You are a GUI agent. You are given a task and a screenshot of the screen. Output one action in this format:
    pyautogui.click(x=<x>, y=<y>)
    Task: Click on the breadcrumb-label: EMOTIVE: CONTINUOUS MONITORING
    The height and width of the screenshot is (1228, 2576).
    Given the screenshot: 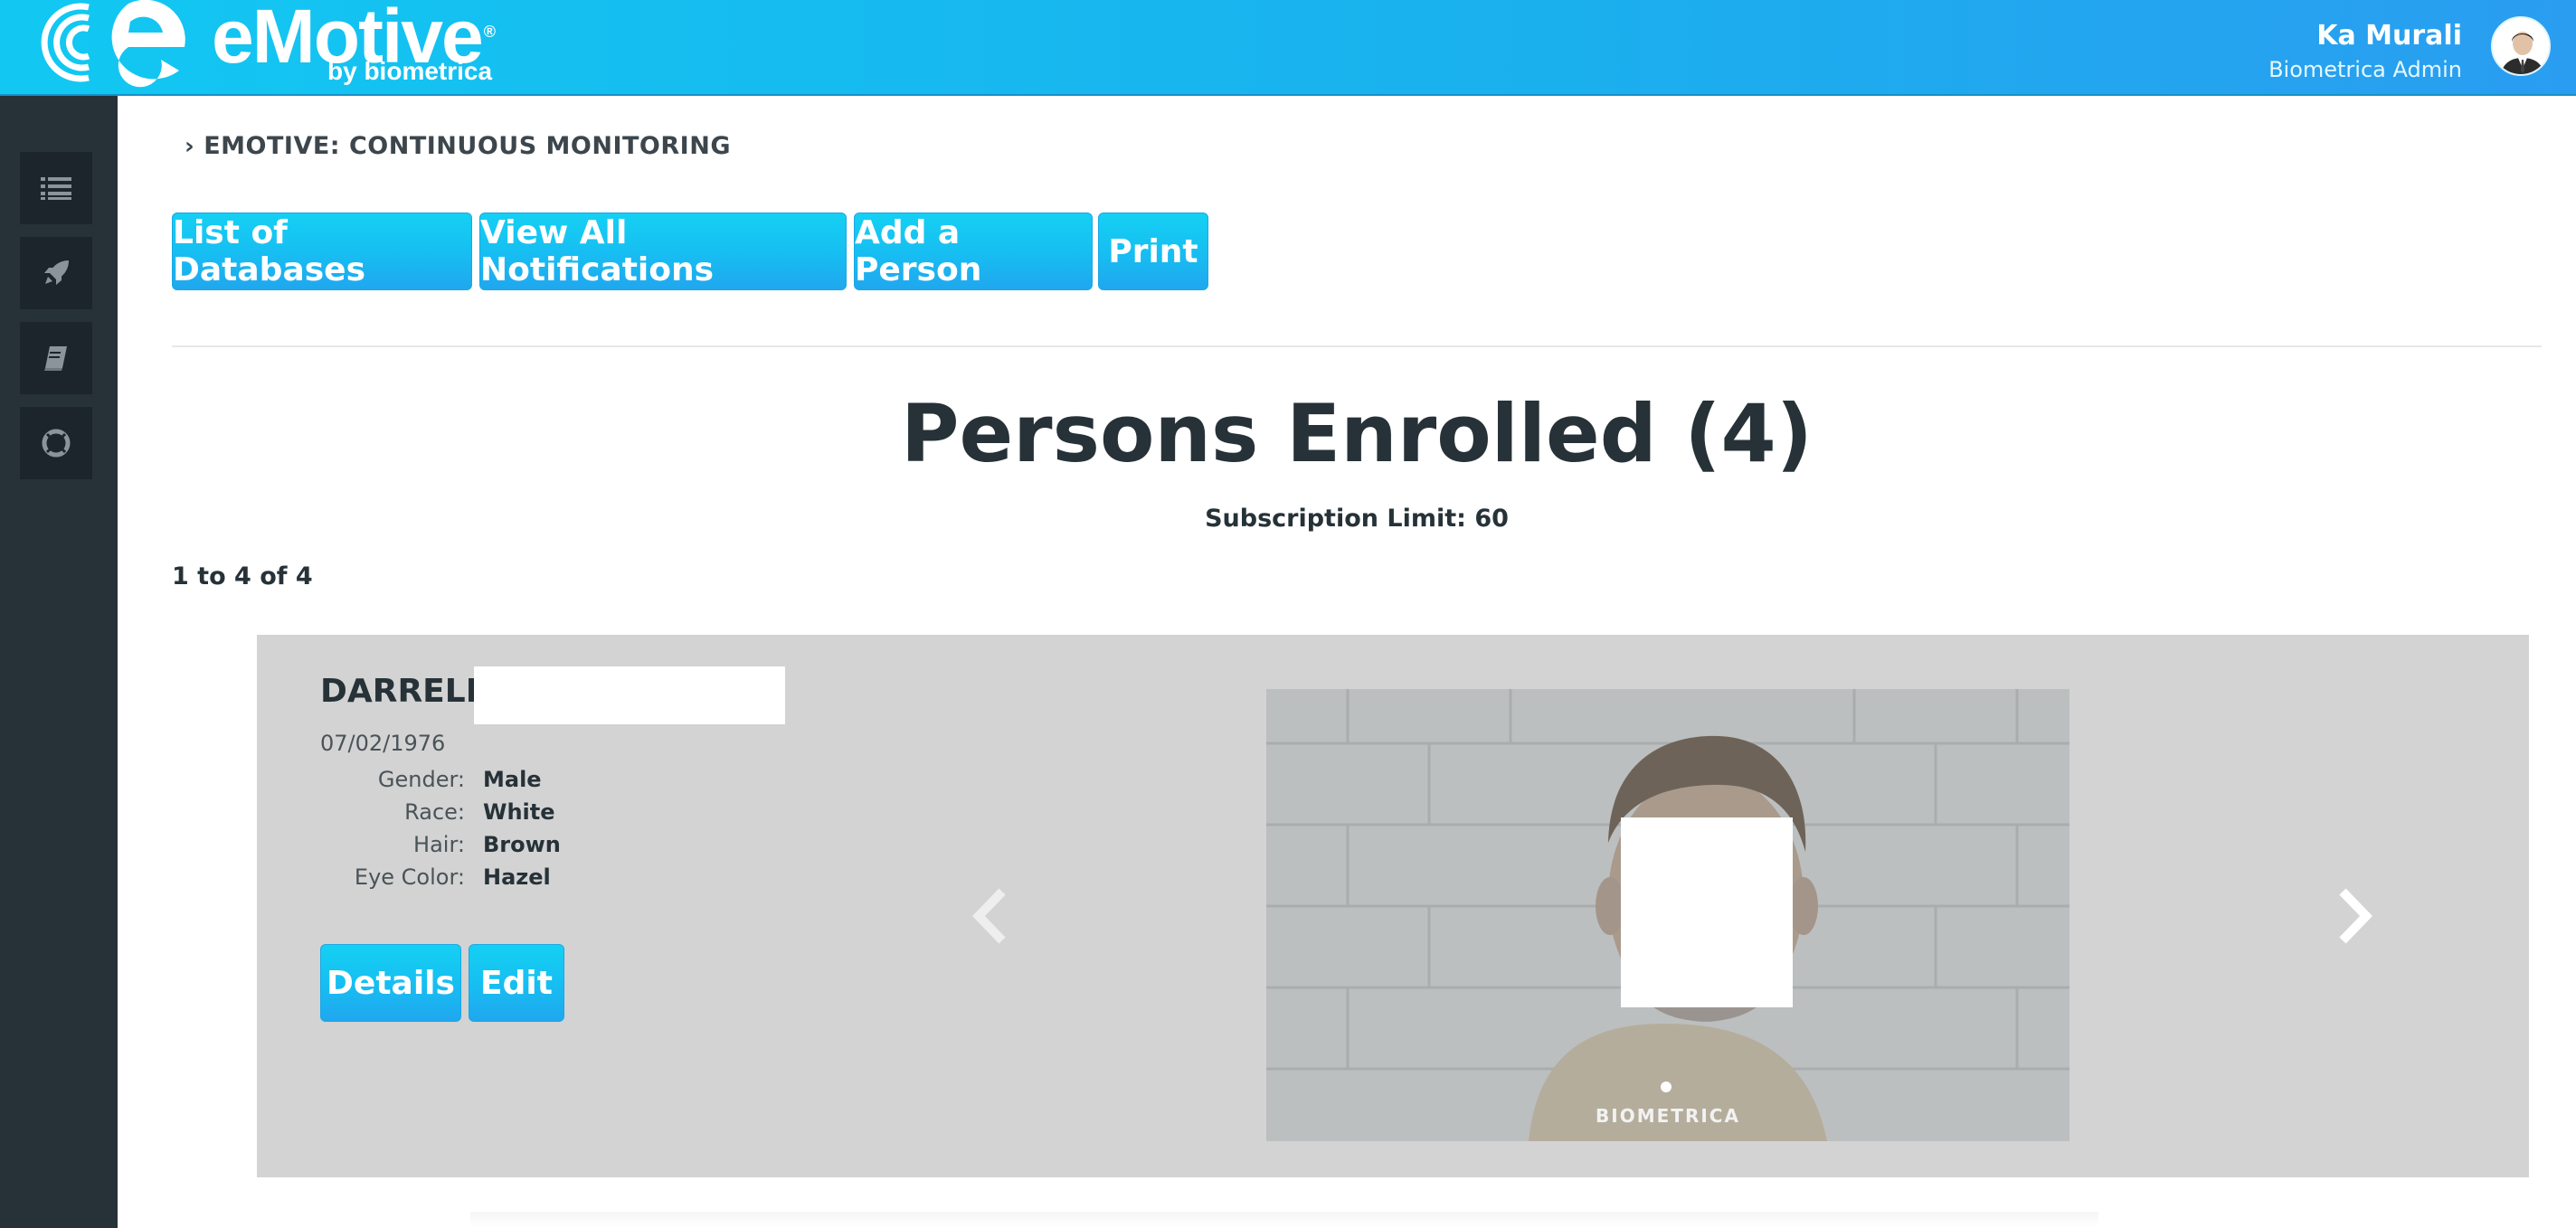 What is the action you would take?
    pyautogui.click(x=467, y=146)
    